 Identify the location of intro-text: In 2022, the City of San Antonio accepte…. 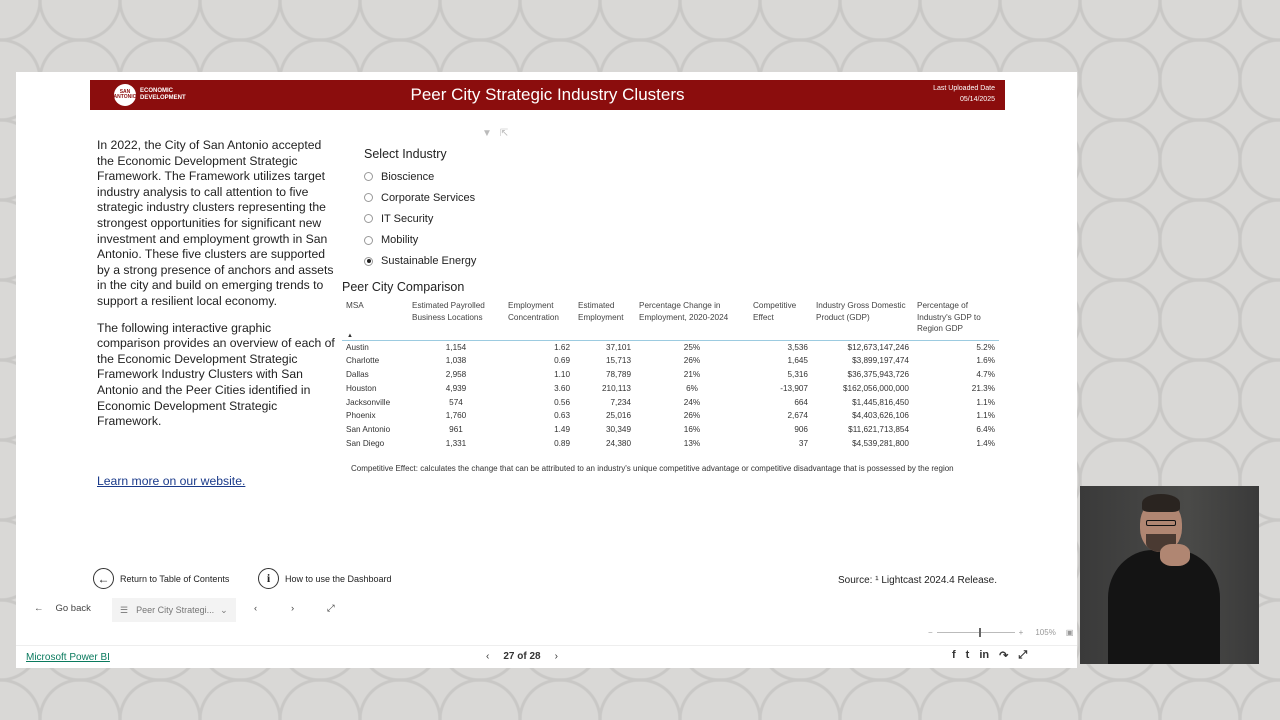
(217, 284).